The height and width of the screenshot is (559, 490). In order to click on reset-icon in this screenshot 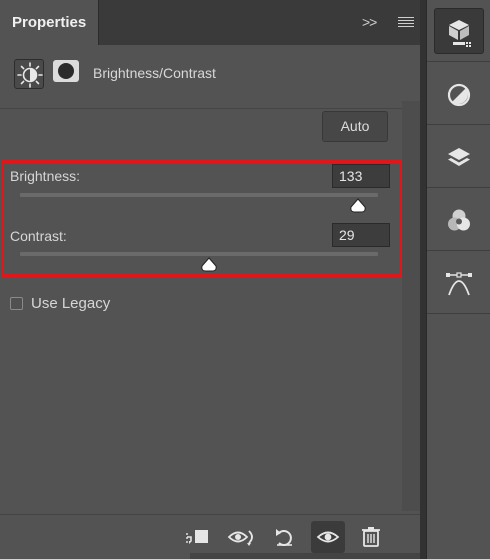, I will do `click(285, 537)`.